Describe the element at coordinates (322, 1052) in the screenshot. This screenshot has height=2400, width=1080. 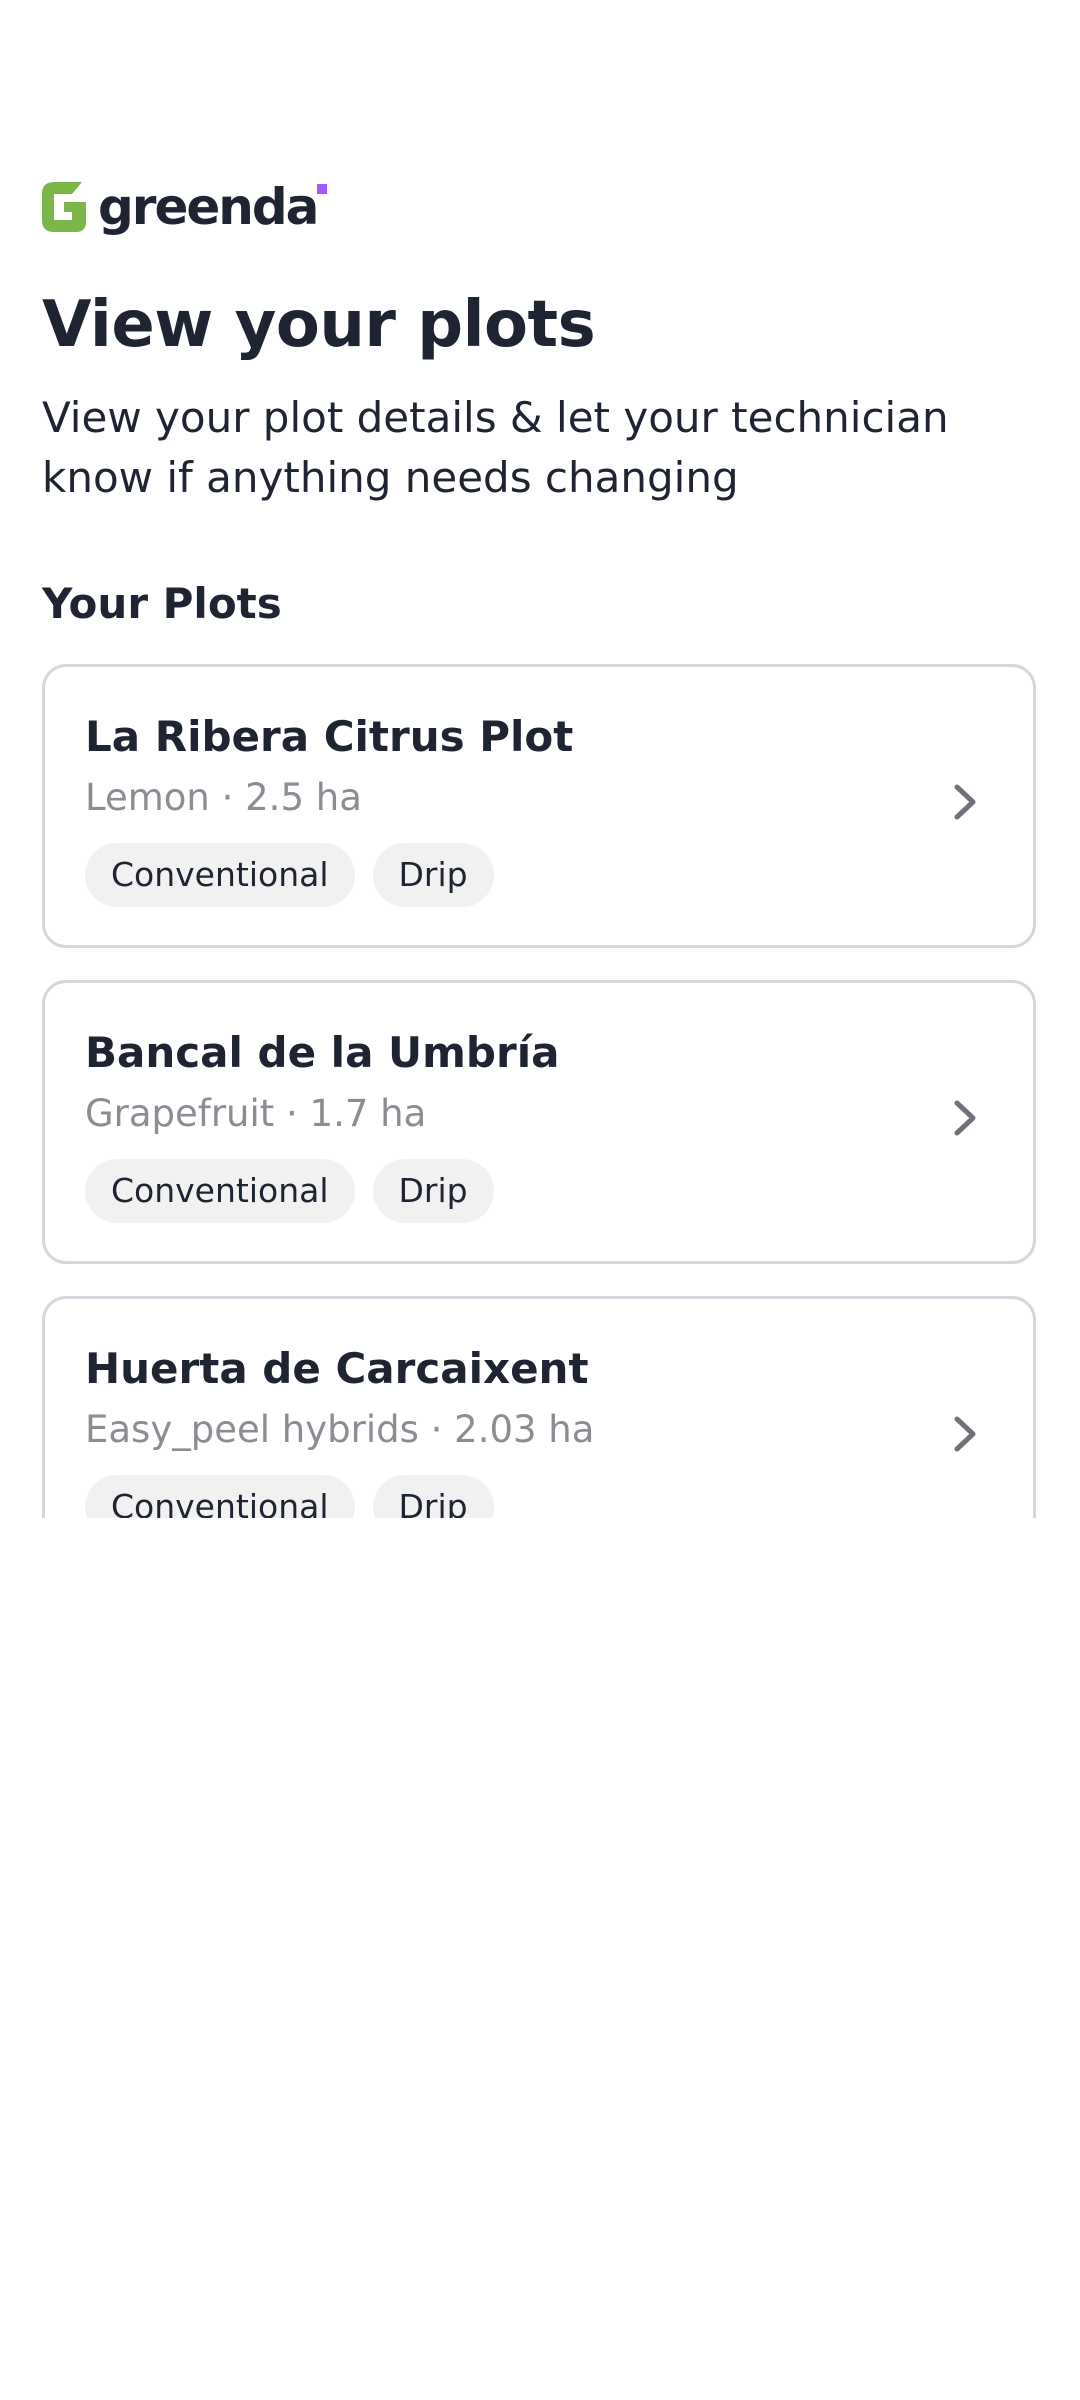
I see `plot-name: Bancal de la Umbría` at that location.